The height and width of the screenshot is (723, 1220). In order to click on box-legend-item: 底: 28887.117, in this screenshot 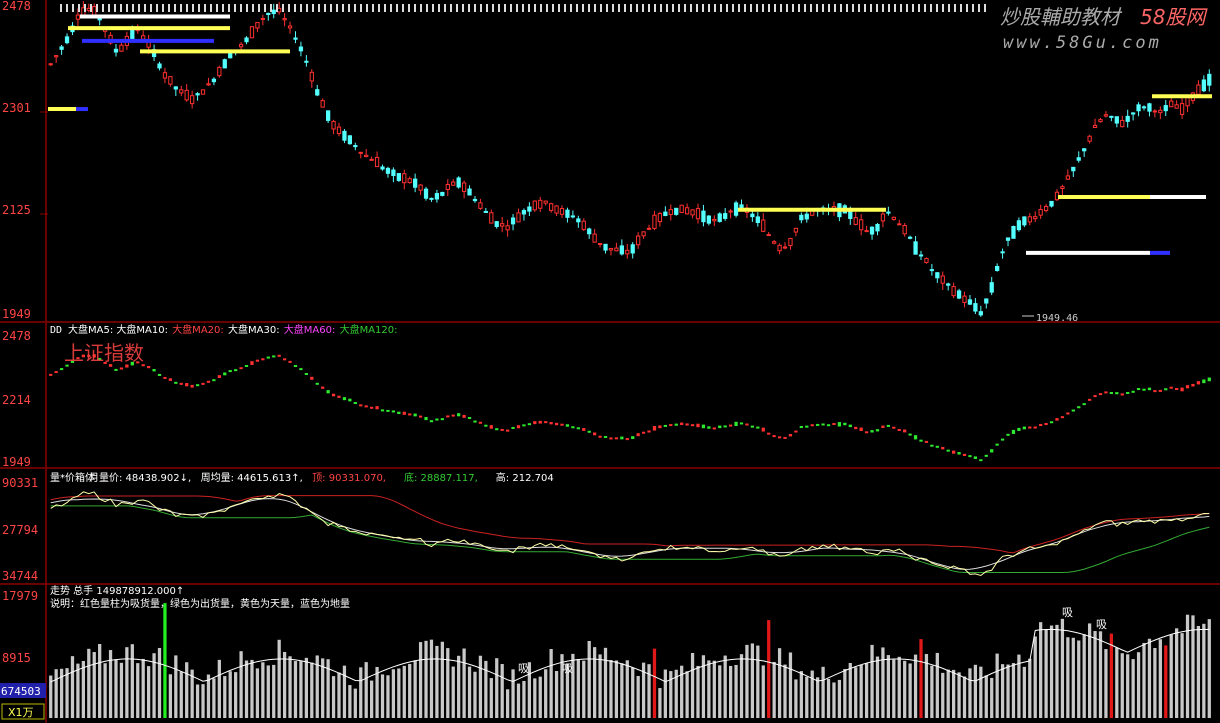, I will do `click(441, 477)`.